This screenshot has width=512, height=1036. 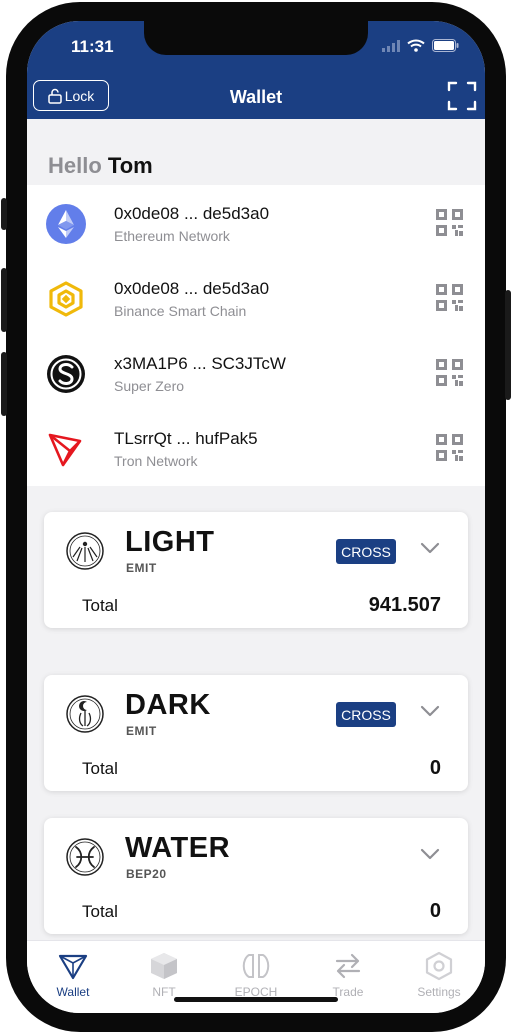 What do you see at coordinates (172, 236) in the screenshot?
I see `network-name: Ethereum Network` at bounding box center [172, 236].